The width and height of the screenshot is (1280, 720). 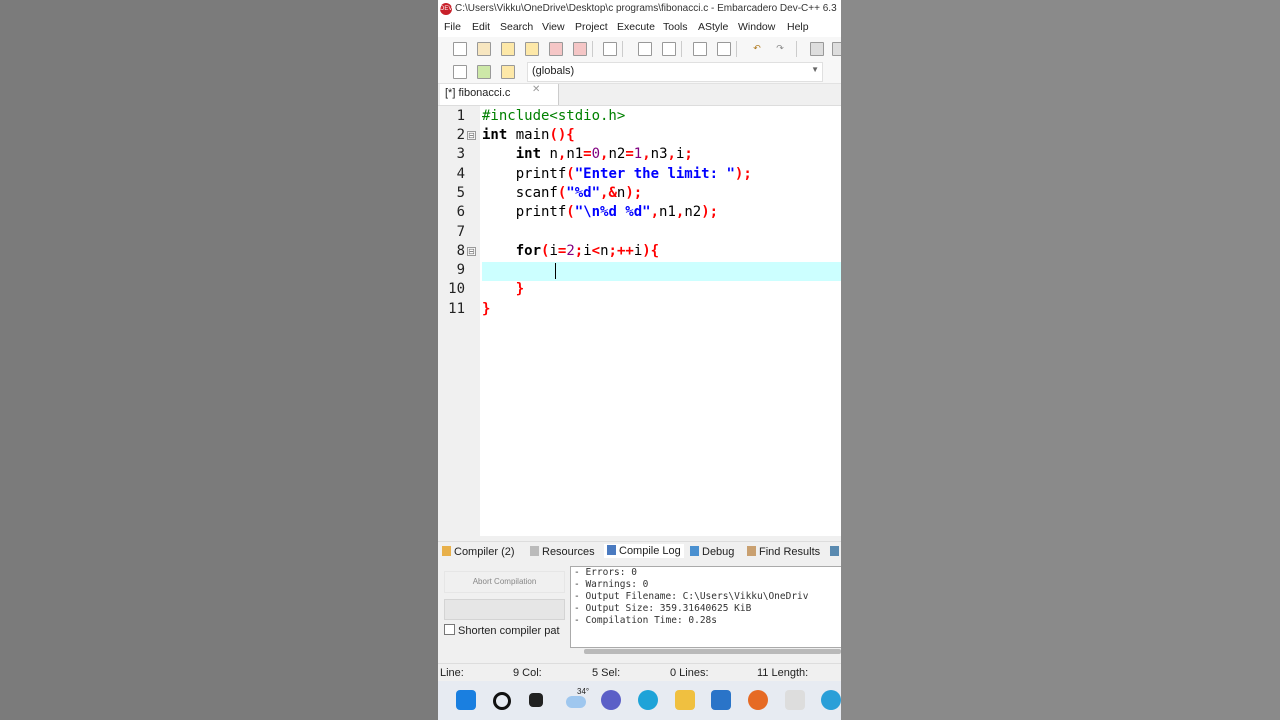 I want to click on status-lines-value: 11 Length:, so click(x=783, y=673).